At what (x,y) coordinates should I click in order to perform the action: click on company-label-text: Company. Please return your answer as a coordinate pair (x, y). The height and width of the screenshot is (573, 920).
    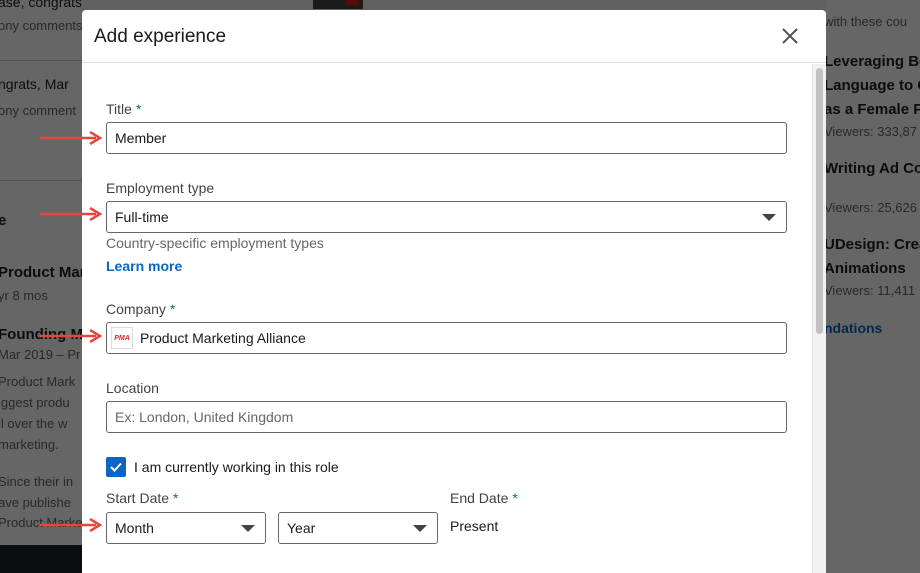
    Looking at the image, I should click on (136, 309).